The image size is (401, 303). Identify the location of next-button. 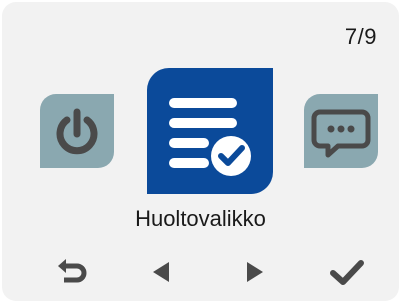
(255, 272).